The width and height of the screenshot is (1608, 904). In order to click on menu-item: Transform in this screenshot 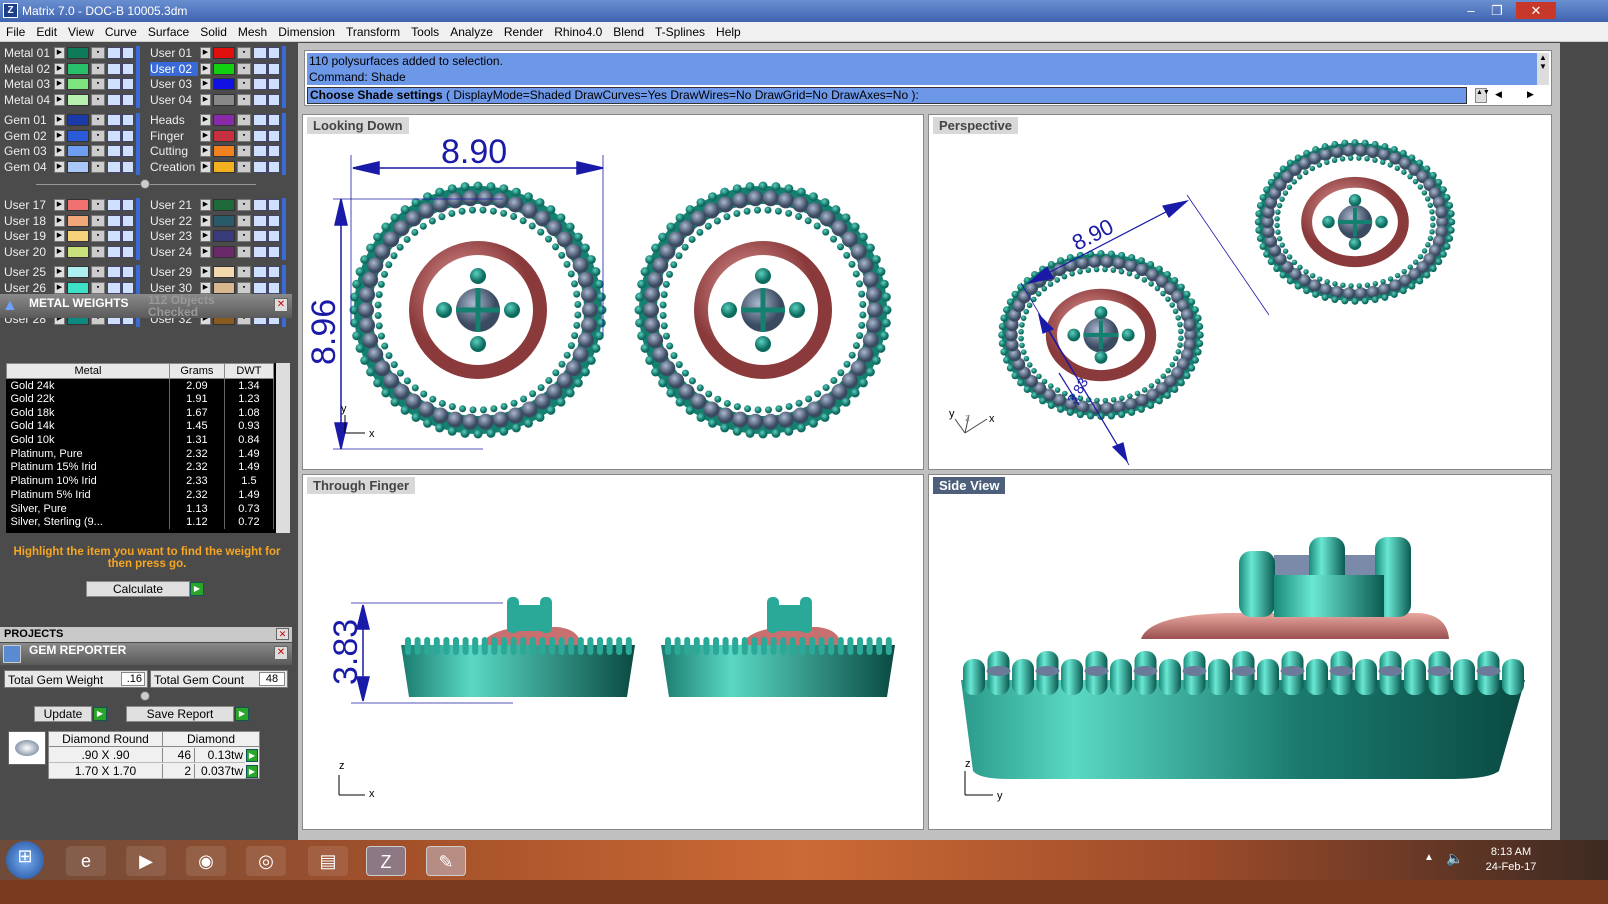, I will do `click(372, 30)`.